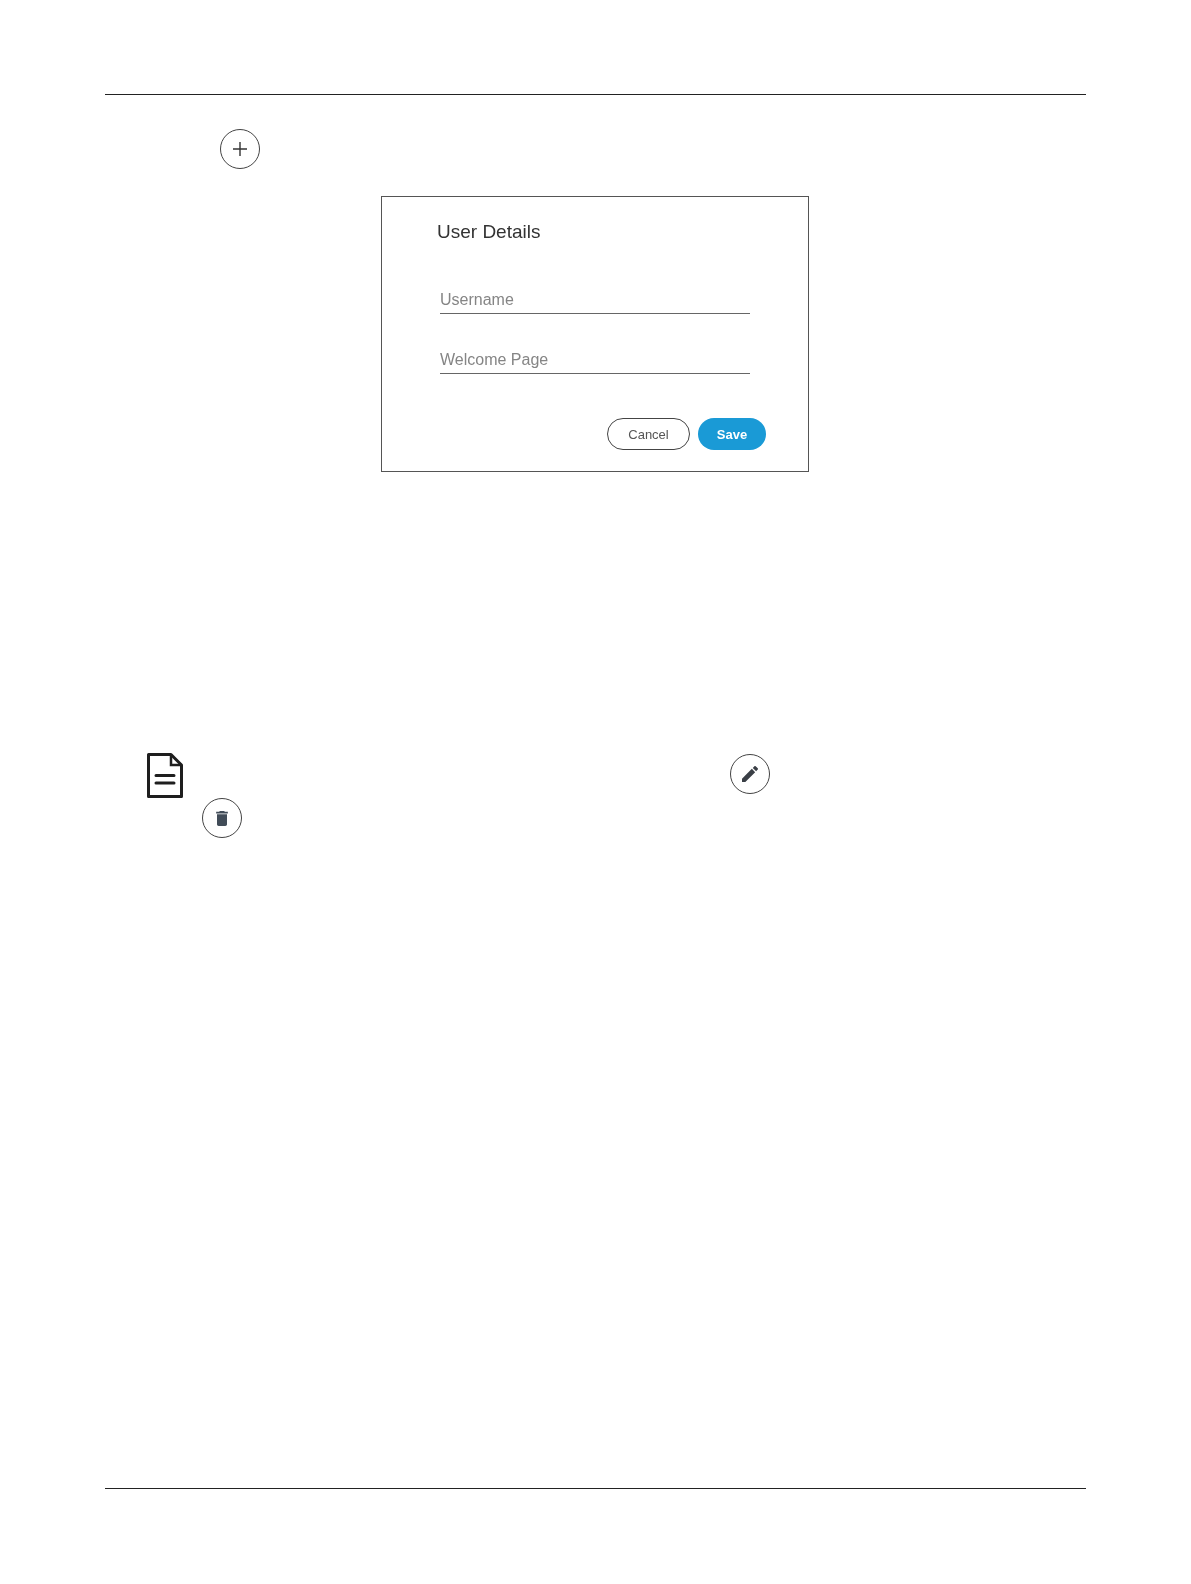 This screenshot has width=1191, height=1584. I want to click on input-field: Welcome Page, so click(595, 361).